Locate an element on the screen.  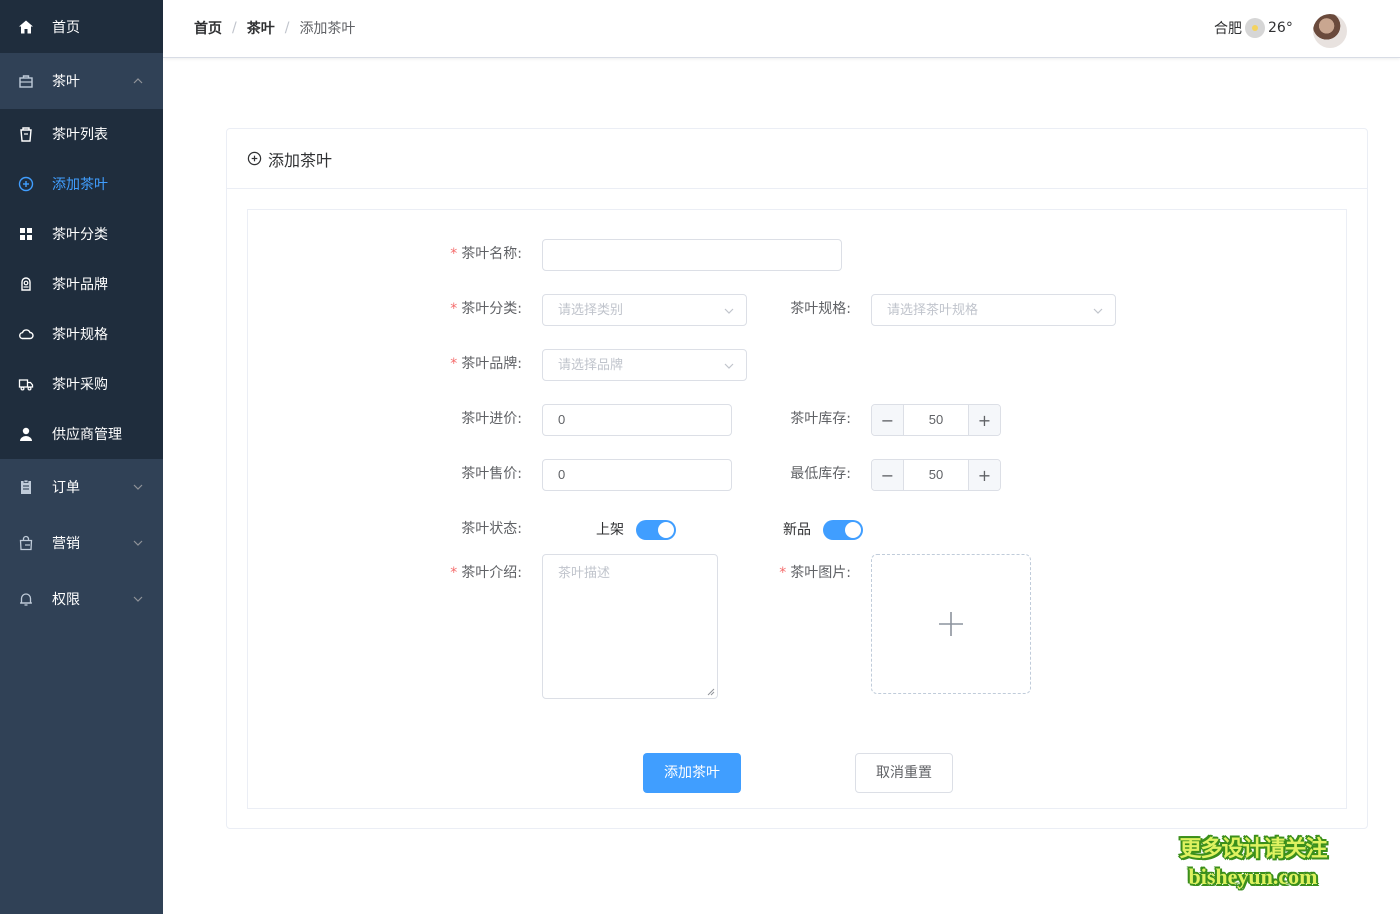
cup-icon is located at coordinates (26, 134).